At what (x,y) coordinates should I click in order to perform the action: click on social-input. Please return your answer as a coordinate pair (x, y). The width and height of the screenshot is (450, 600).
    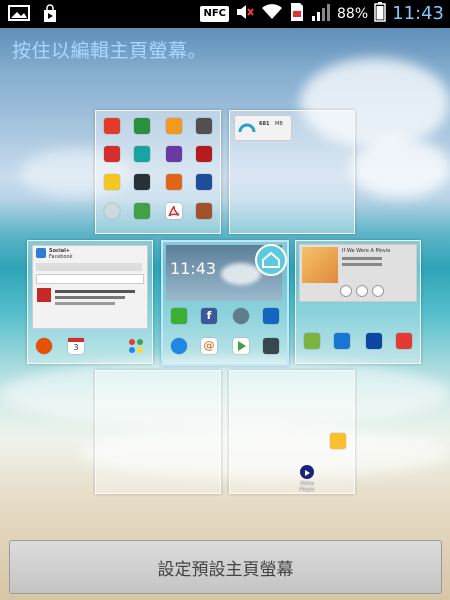
    Looking at the image, I should click on (90, 279).